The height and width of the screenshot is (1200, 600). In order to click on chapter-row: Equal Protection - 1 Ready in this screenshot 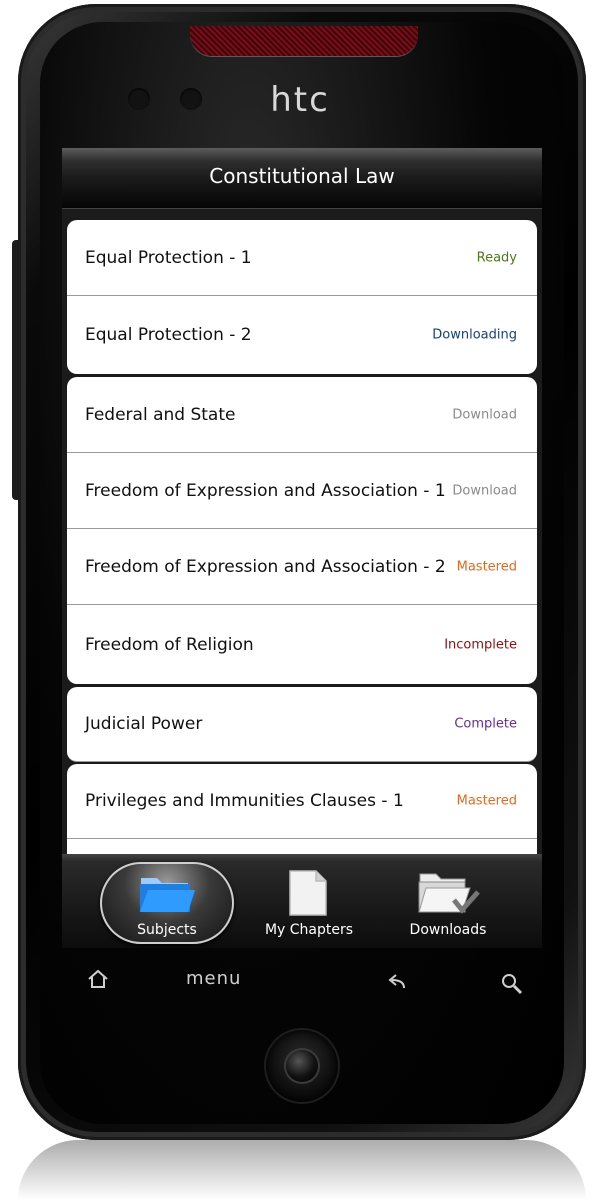, I will do `click(302, 258)`.